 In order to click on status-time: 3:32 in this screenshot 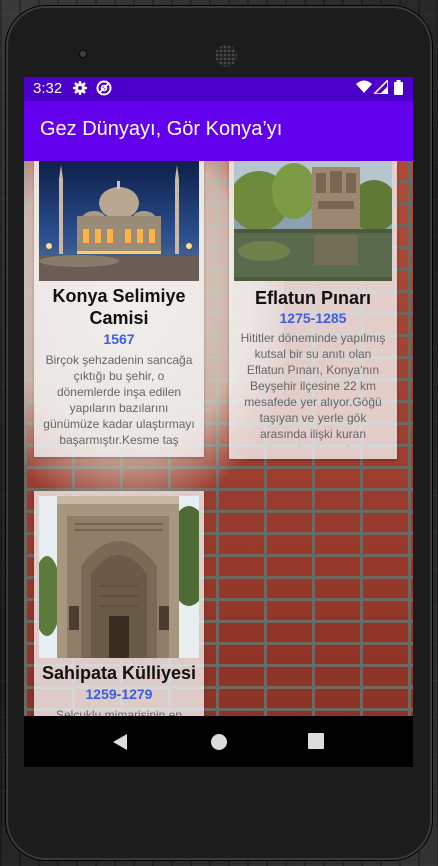, I will do `click(48, 88)`.